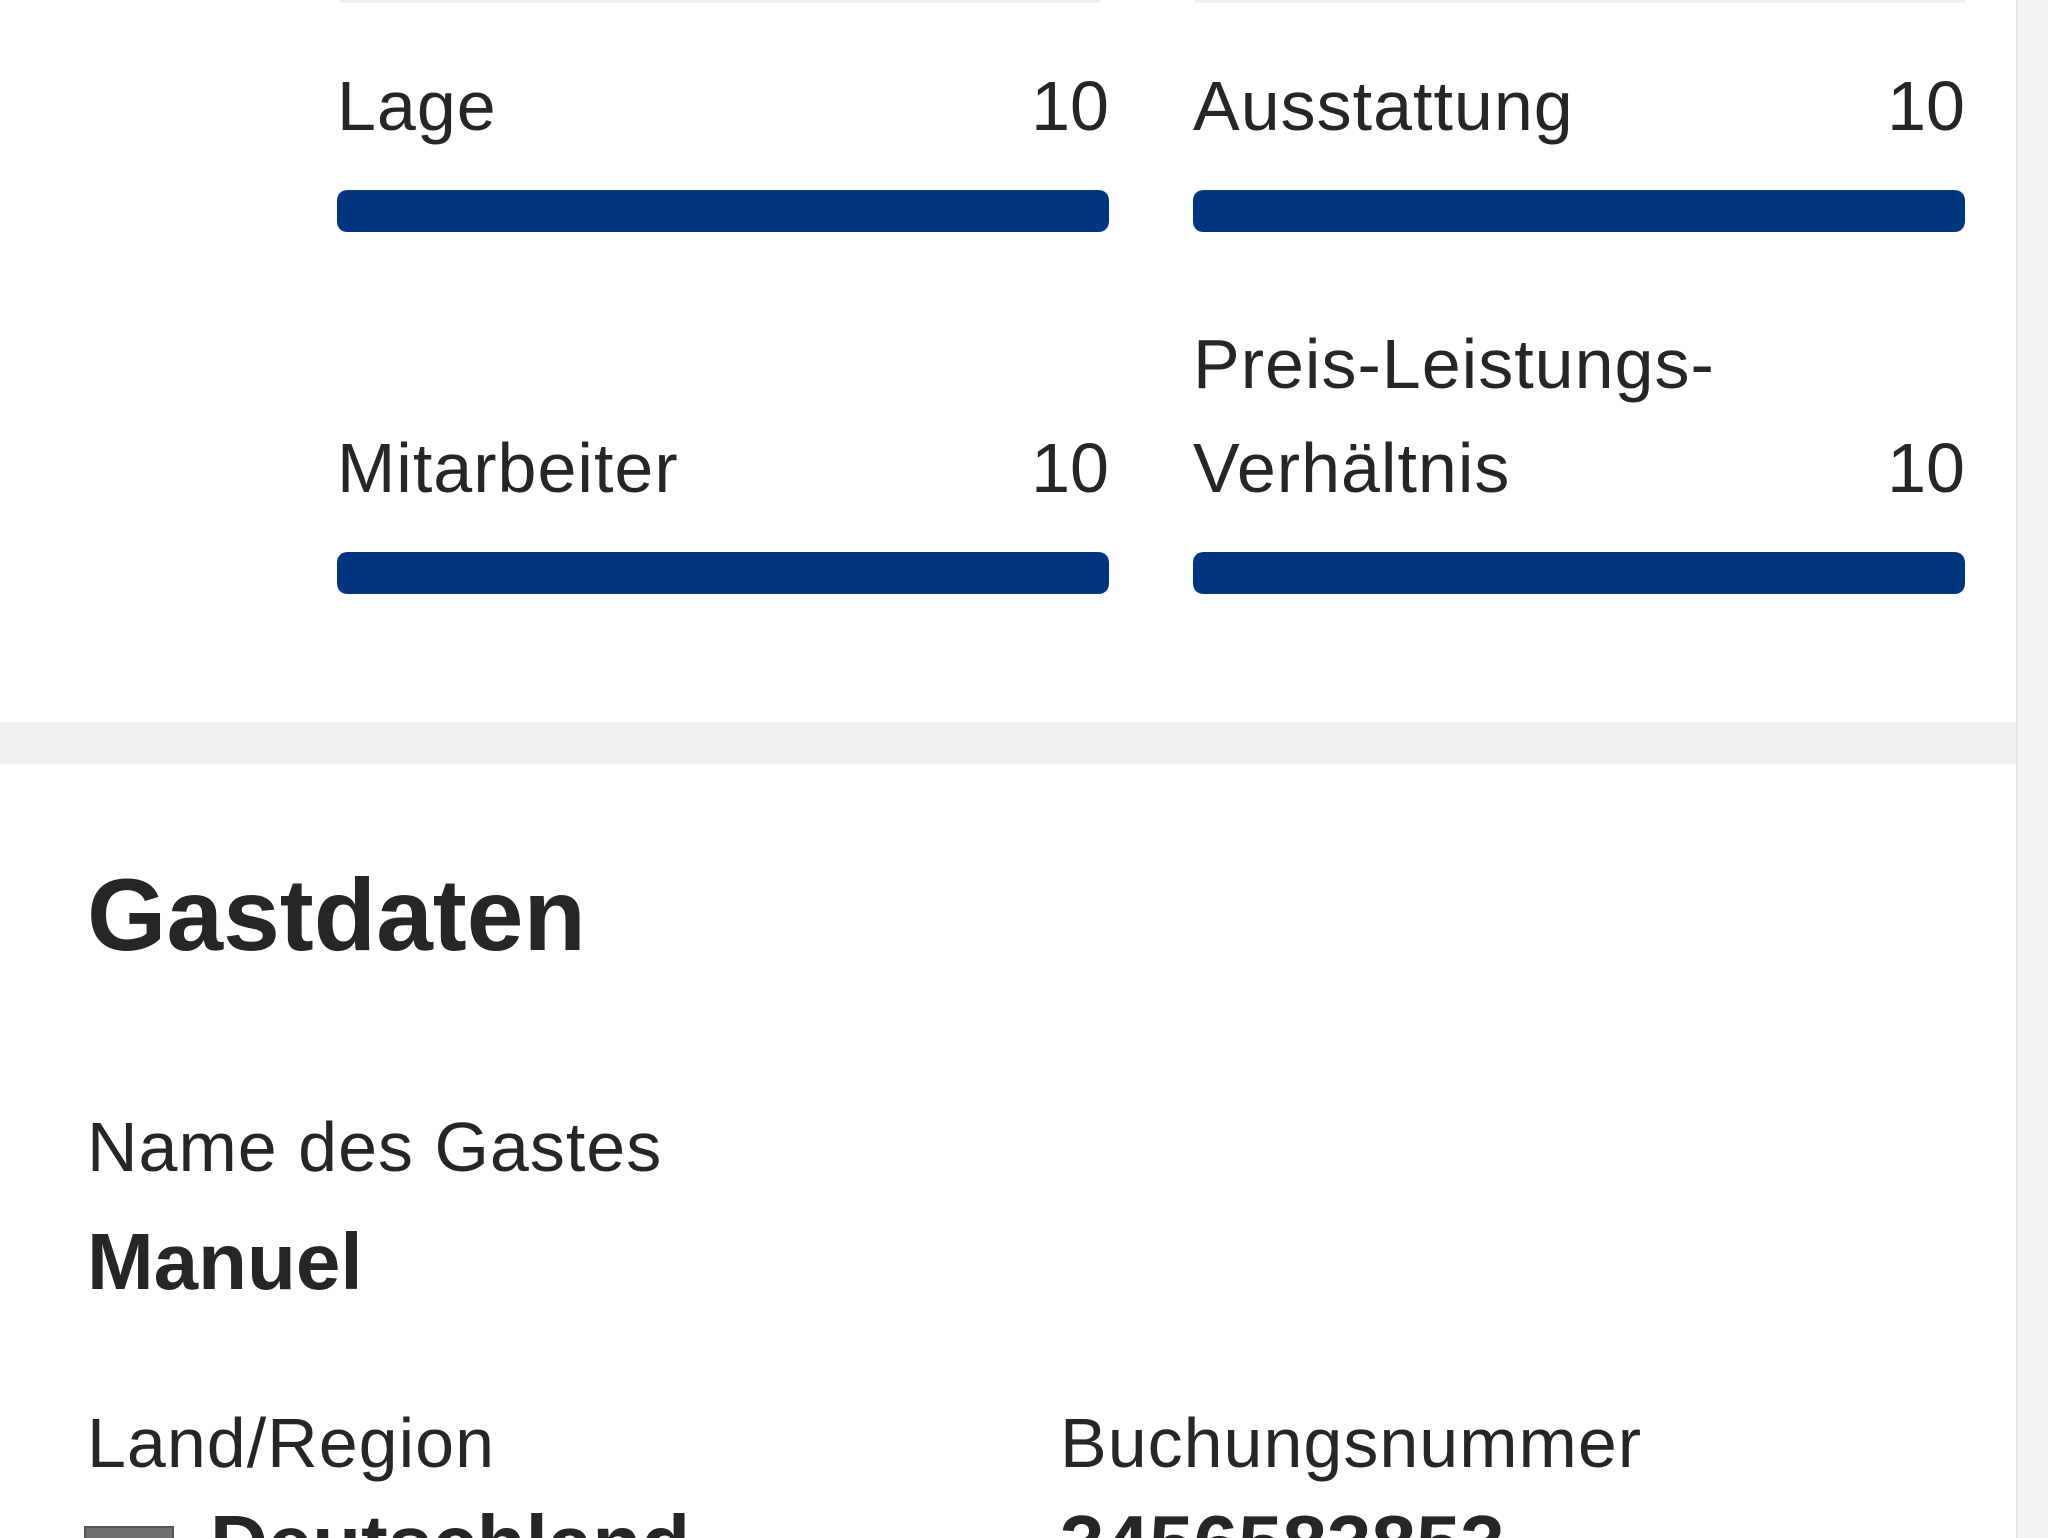 The width and height of the screenshot is (2048, 1538). What do you see at coordinates (225, 1261) in the screenshot?
I see `guest-name-value: Manuel` at bounding box center [225, 1261].